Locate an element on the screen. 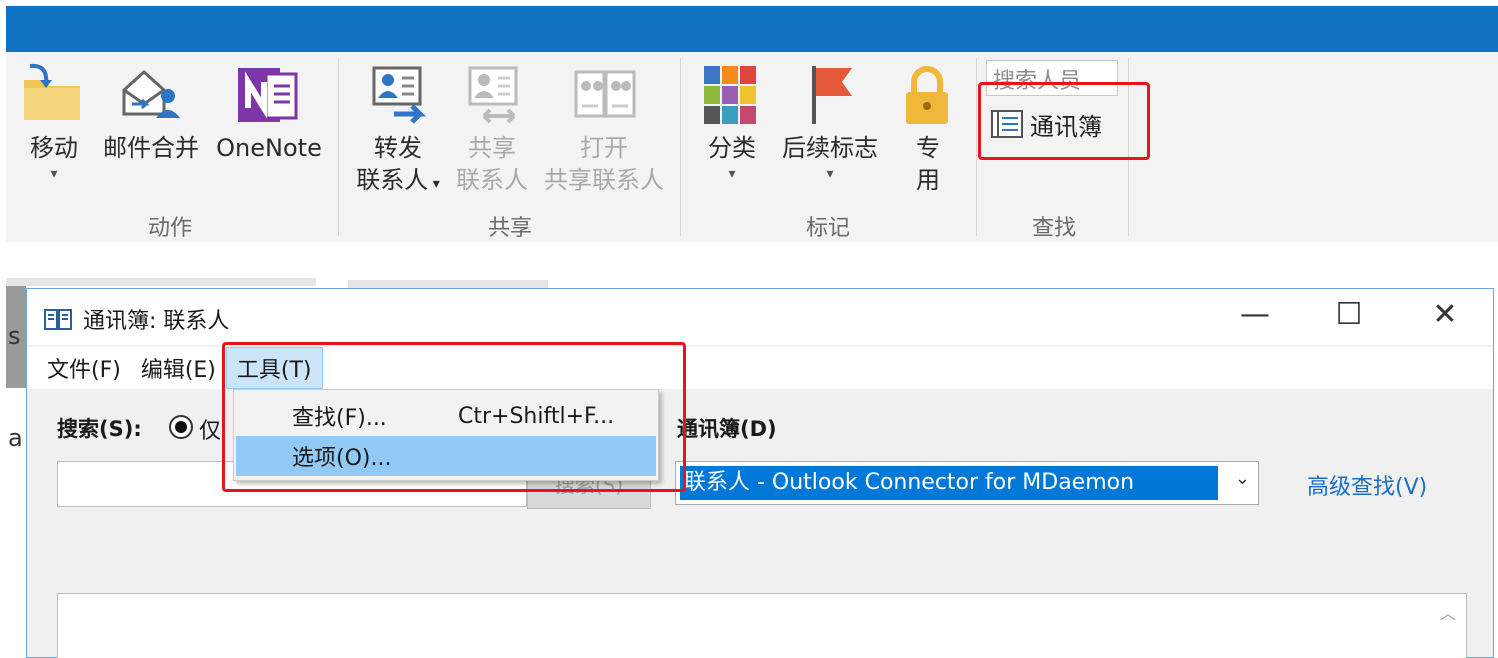  dialog-titlebar: 通讯簿: 联系人 — ☐ ✕ is located at coordinates (760, 317).